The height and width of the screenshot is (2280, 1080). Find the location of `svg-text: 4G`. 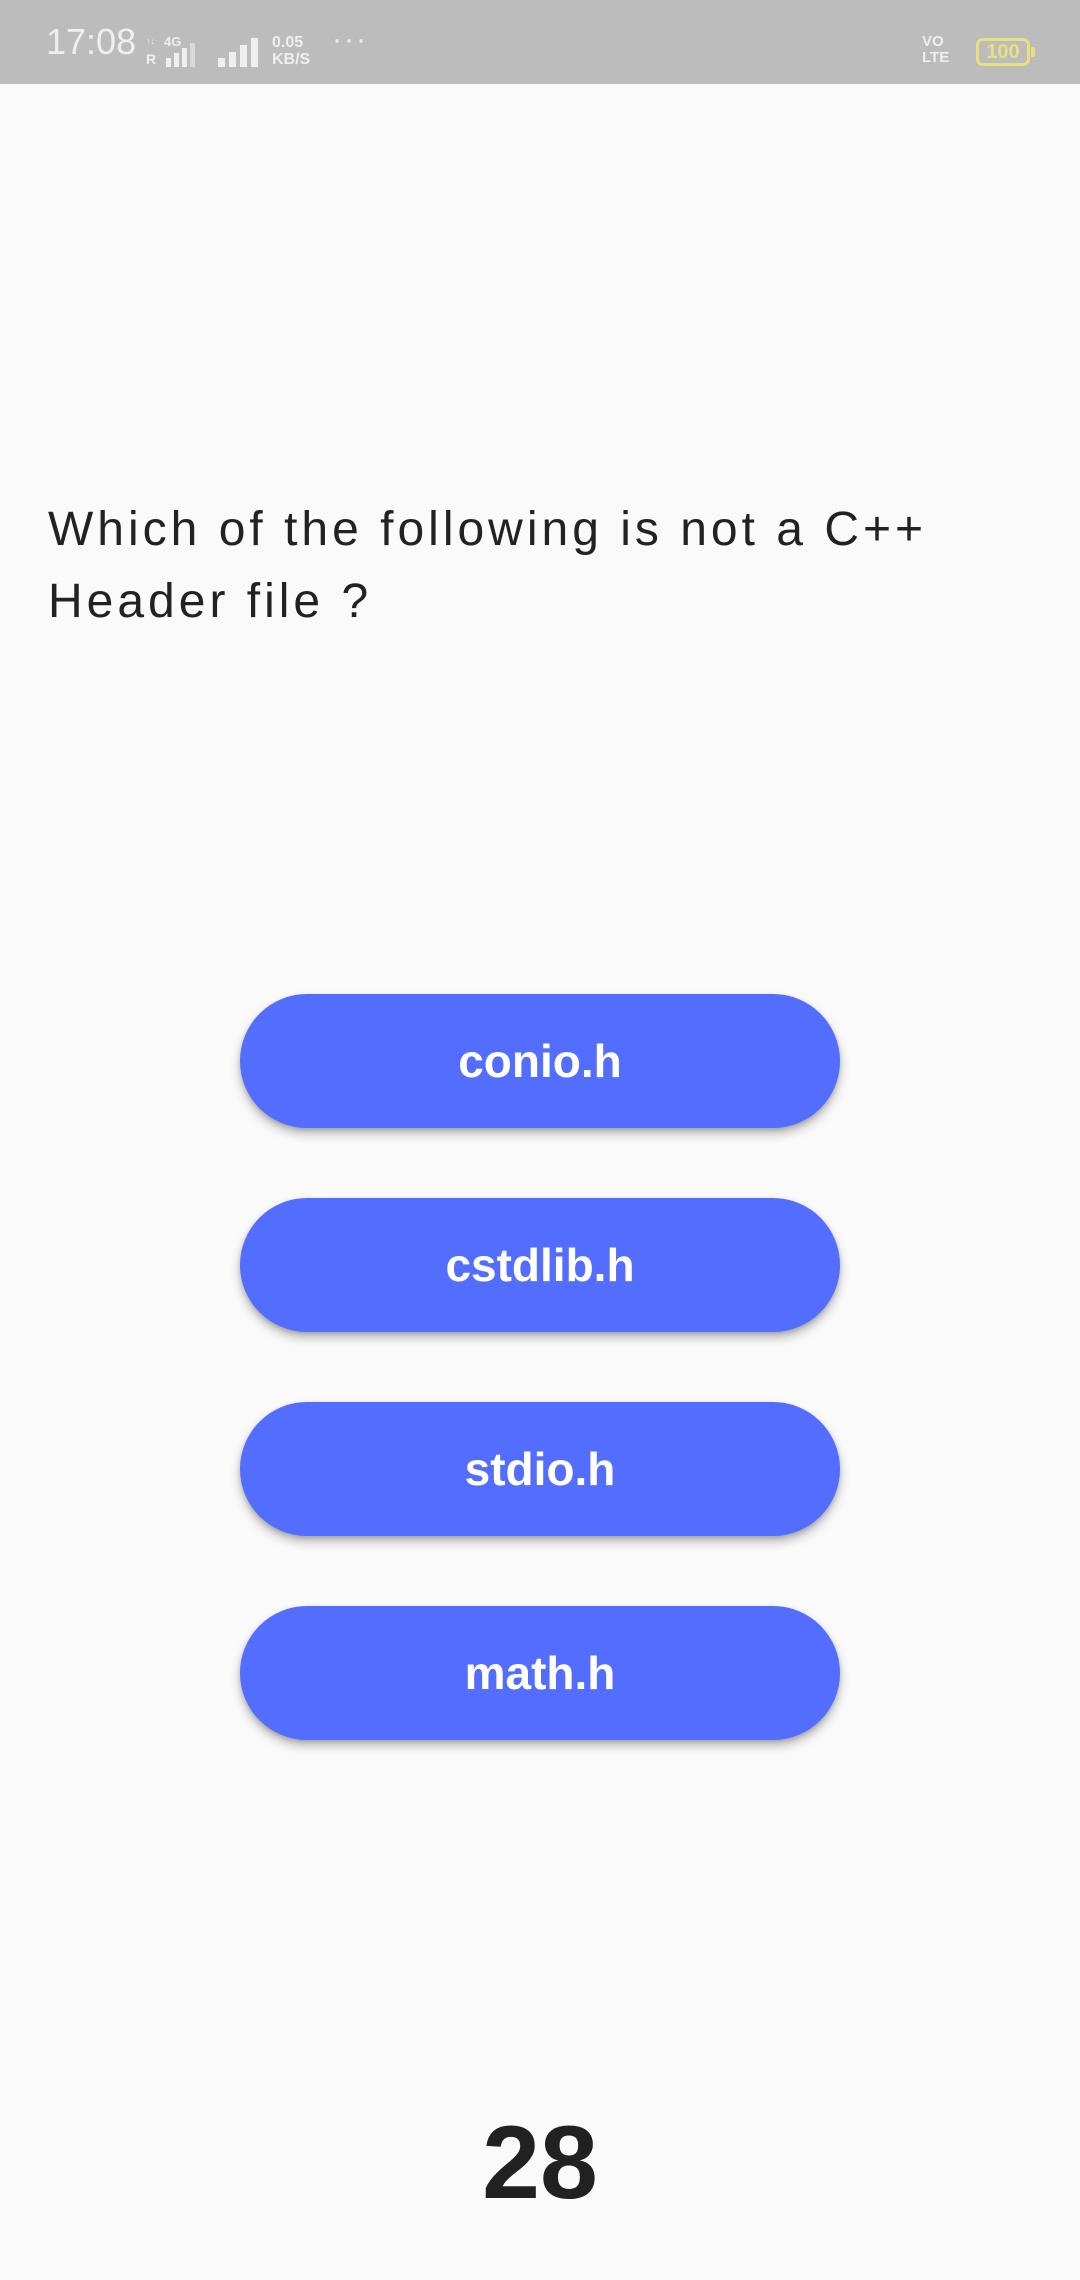

svg-text: 4G is located at coordinates (172, 41).